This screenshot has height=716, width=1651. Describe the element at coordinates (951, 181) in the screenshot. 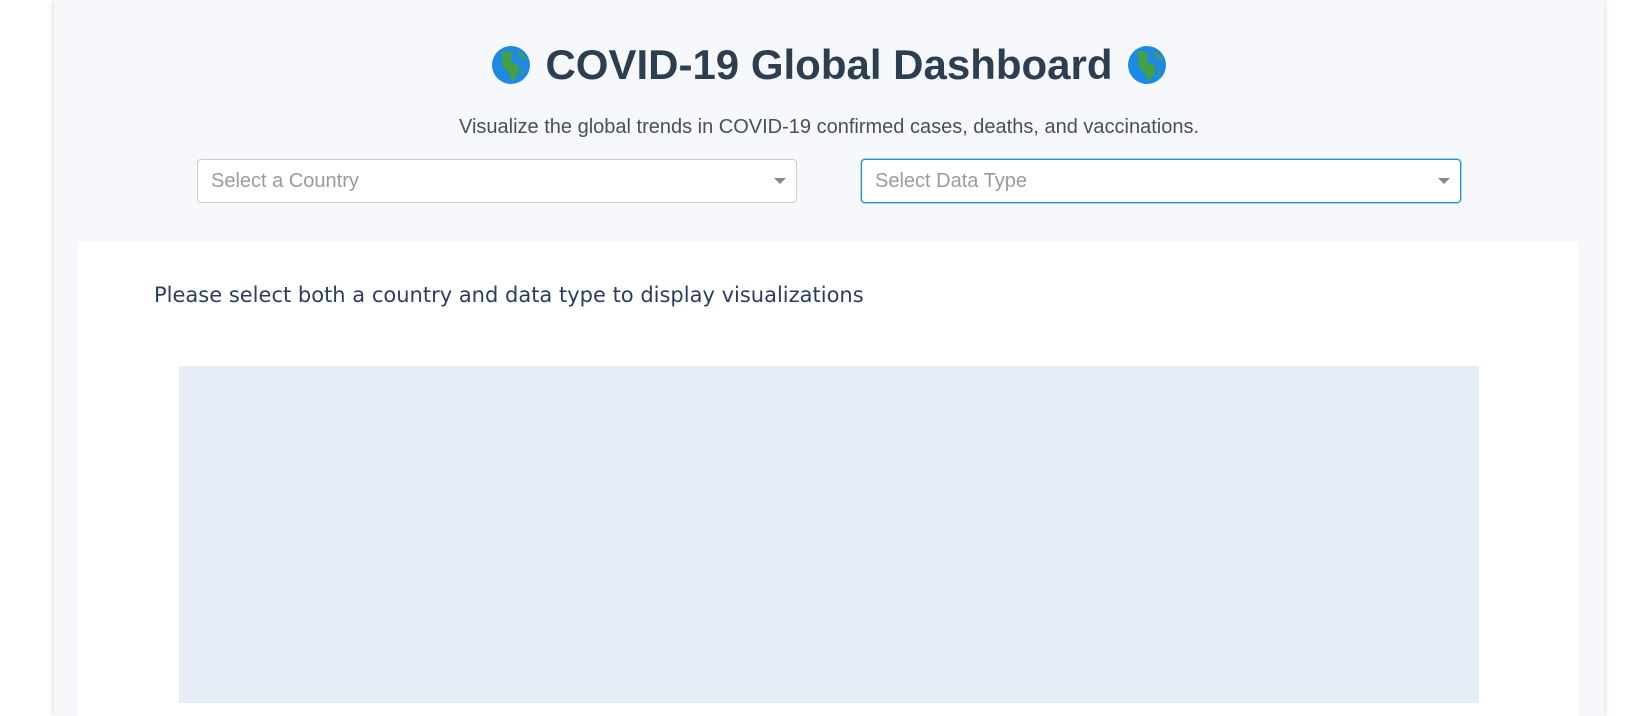

I see `data-type-dropdown-placeholder: Select Data Type` at that location.